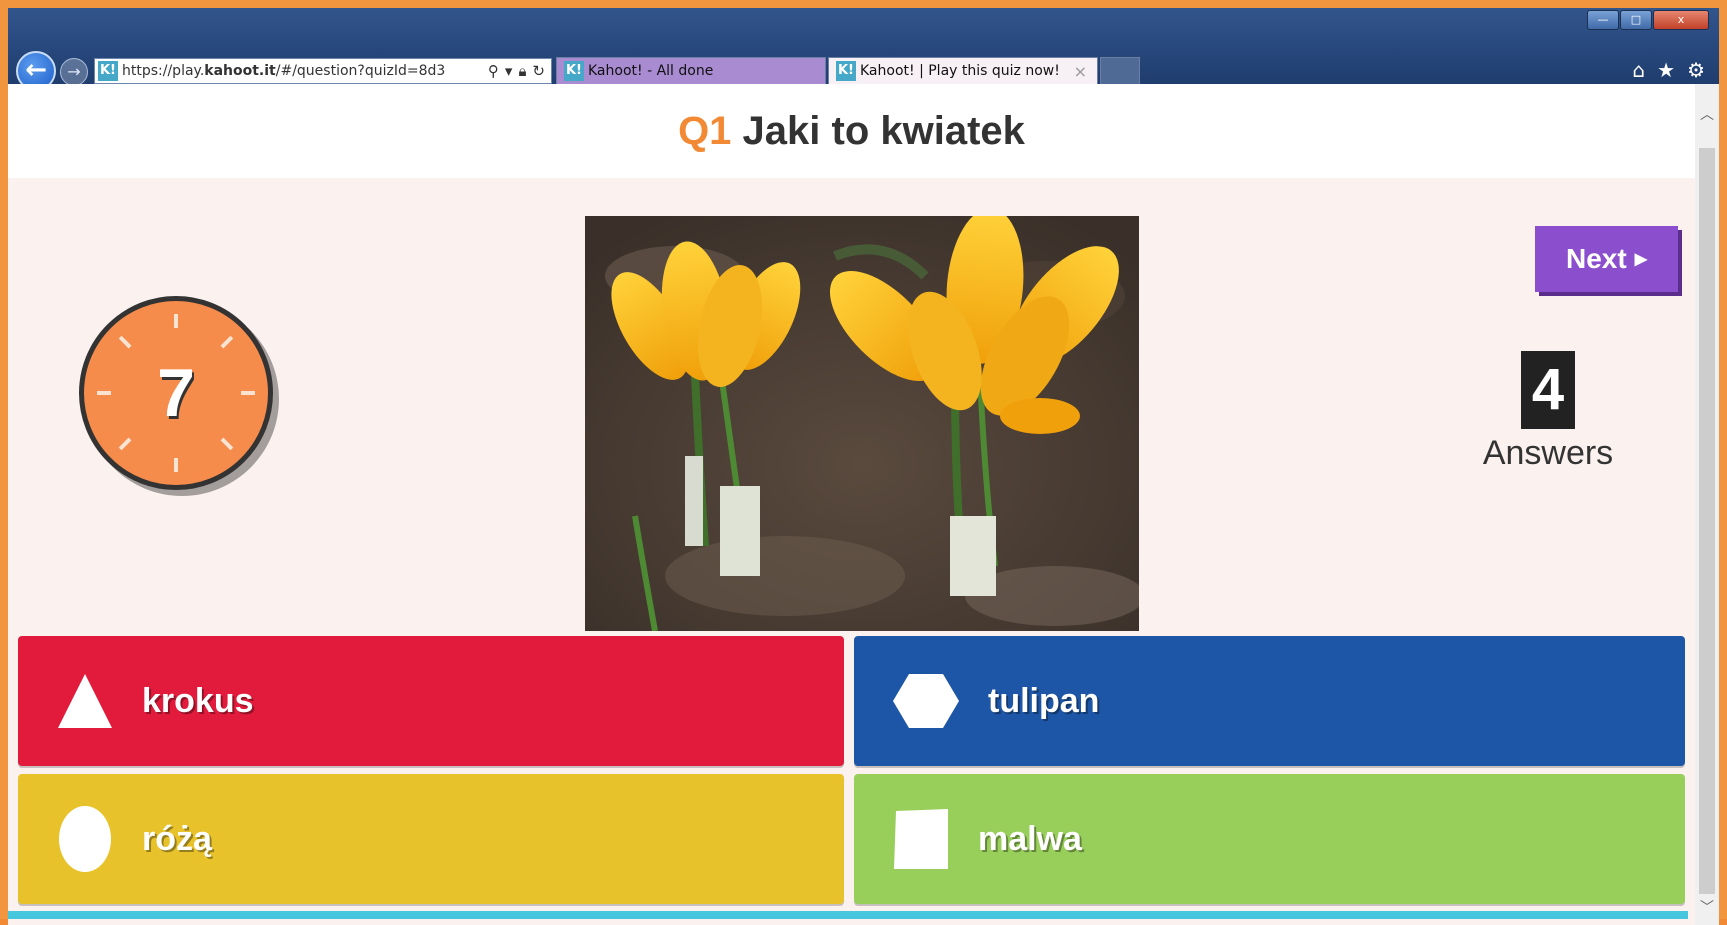 Image resolution: width=1727 pixels, height=925 pixels. What do you see at coordinates (1696, 70) in the screenshot?
I see `settings-gear-icon: ⚙` at bounding box center [1696, 70].